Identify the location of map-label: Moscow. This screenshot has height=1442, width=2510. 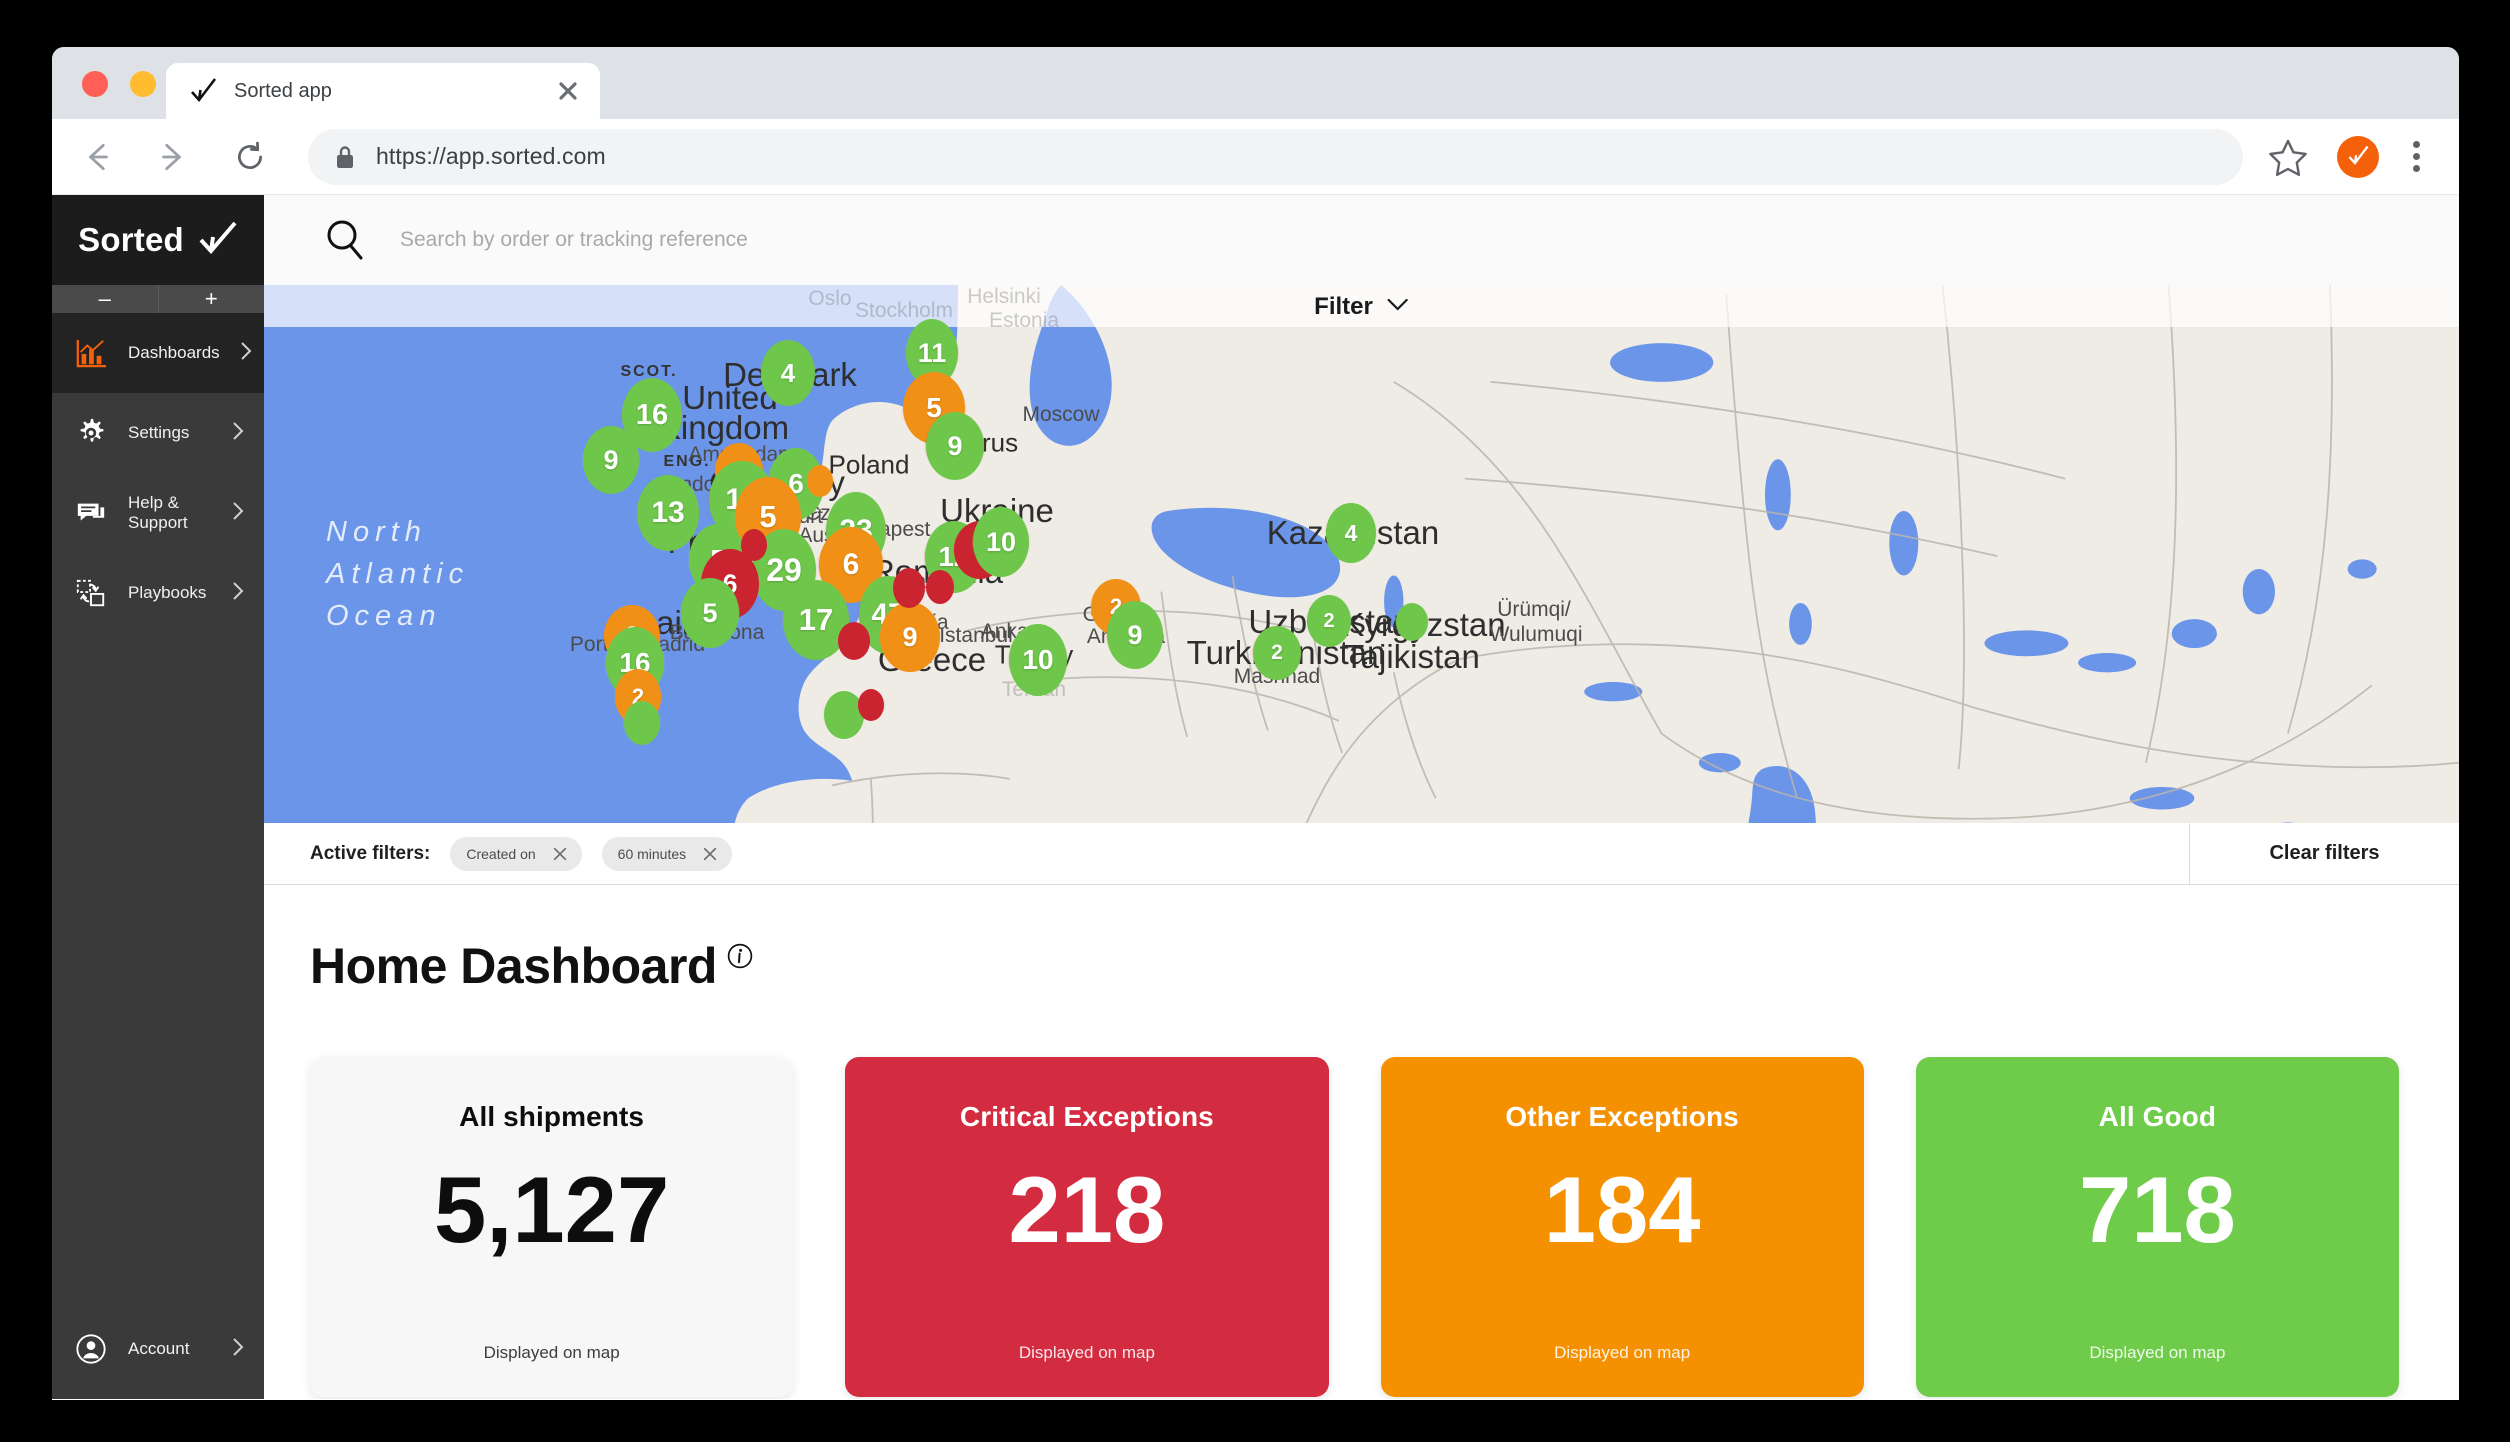
(1061, 414).